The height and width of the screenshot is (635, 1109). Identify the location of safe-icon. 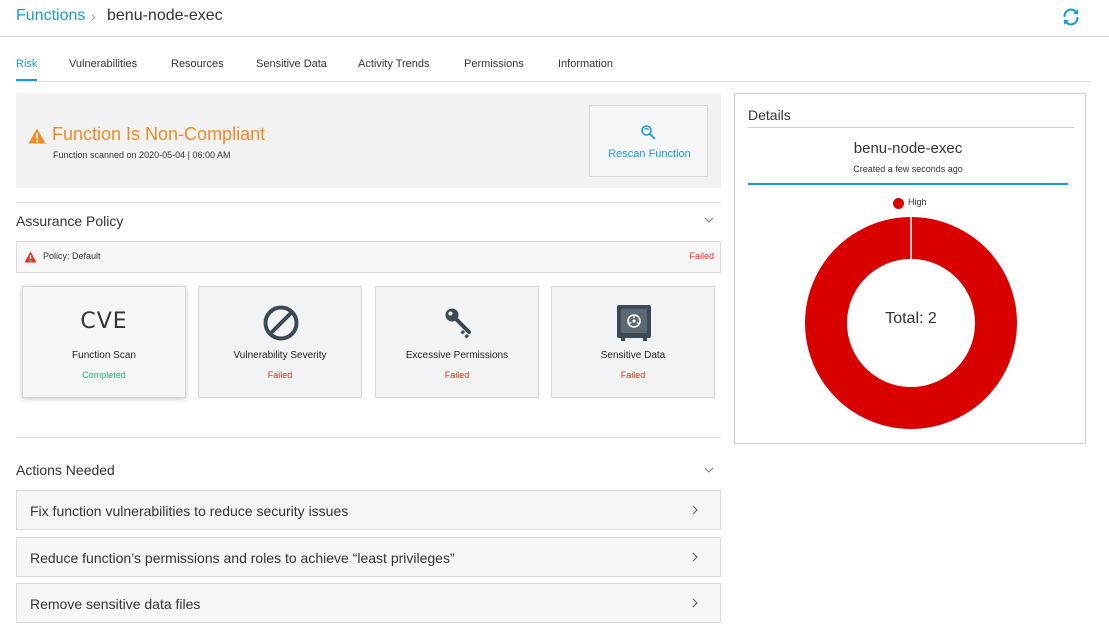
(634, 323).